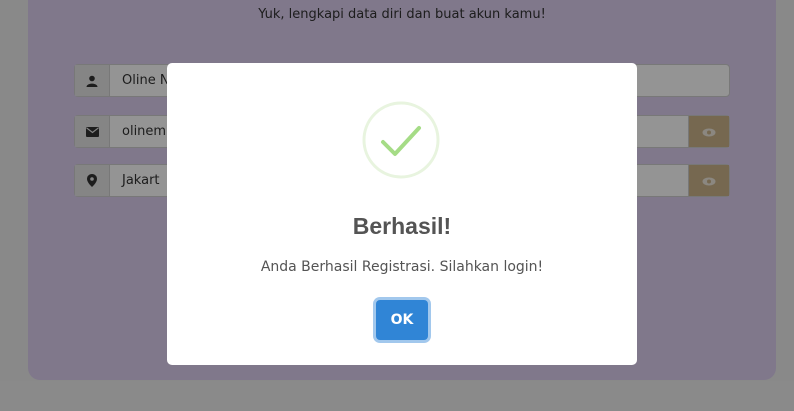  Describe the element at coordinates (402, 226) in the screenshot. I see `modal-title: Berhasil!` at that location.